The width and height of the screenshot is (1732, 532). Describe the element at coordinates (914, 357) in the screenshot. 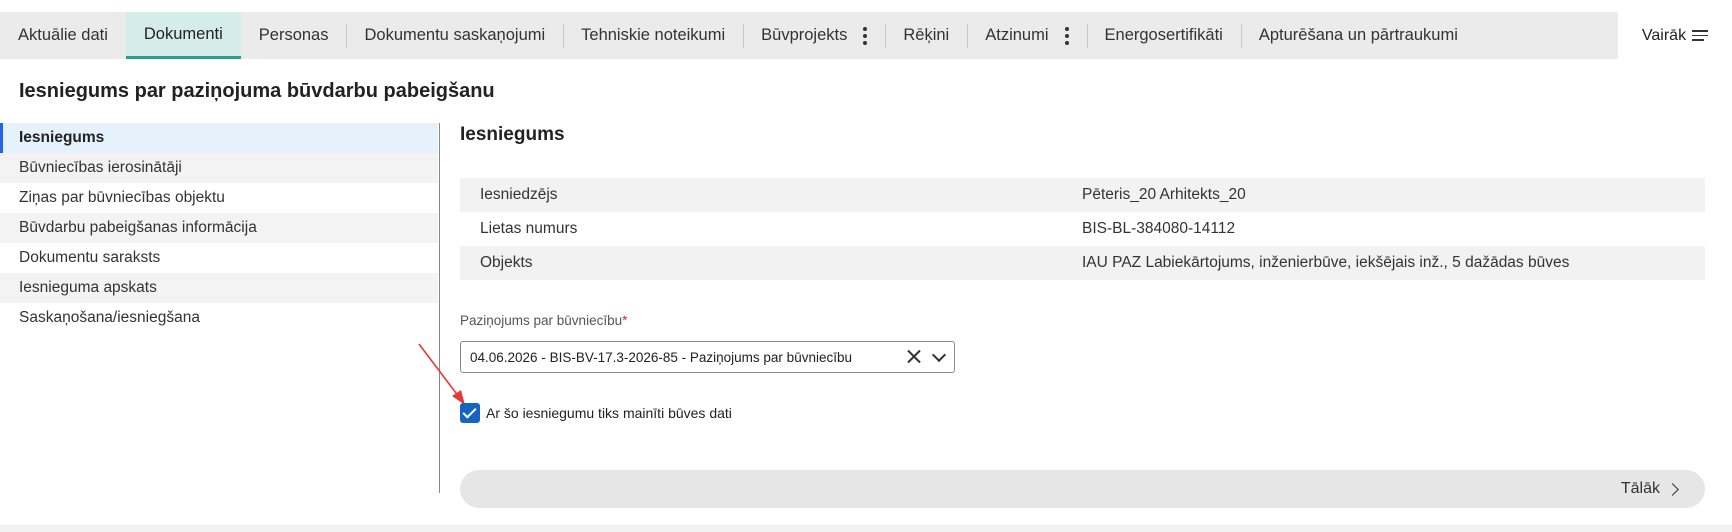

I see `clear-icon` at that location.